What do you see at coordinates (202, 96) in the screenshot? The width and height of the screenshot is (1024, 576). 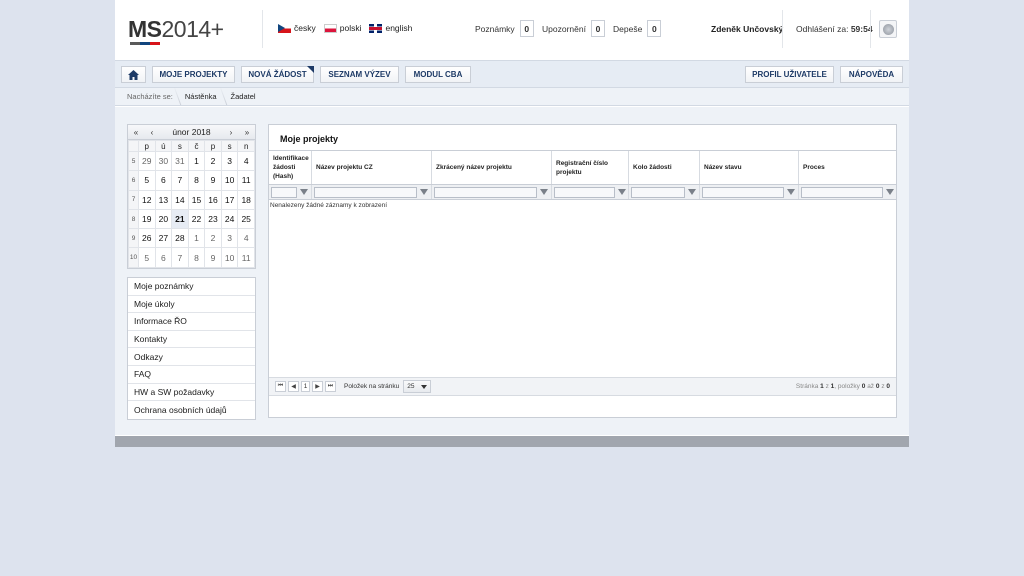 I see `breadcrumb-item-nastenka: Nástěnka` at bounding box center [202, 96].